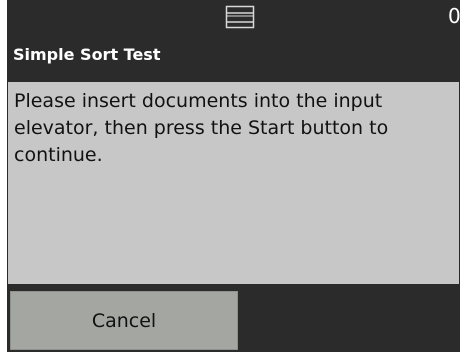 This screenshot has width=467, height=354. Describe the element at coordinates (454, 16) in the screenshot. I see `document-counter: 0` at that location.